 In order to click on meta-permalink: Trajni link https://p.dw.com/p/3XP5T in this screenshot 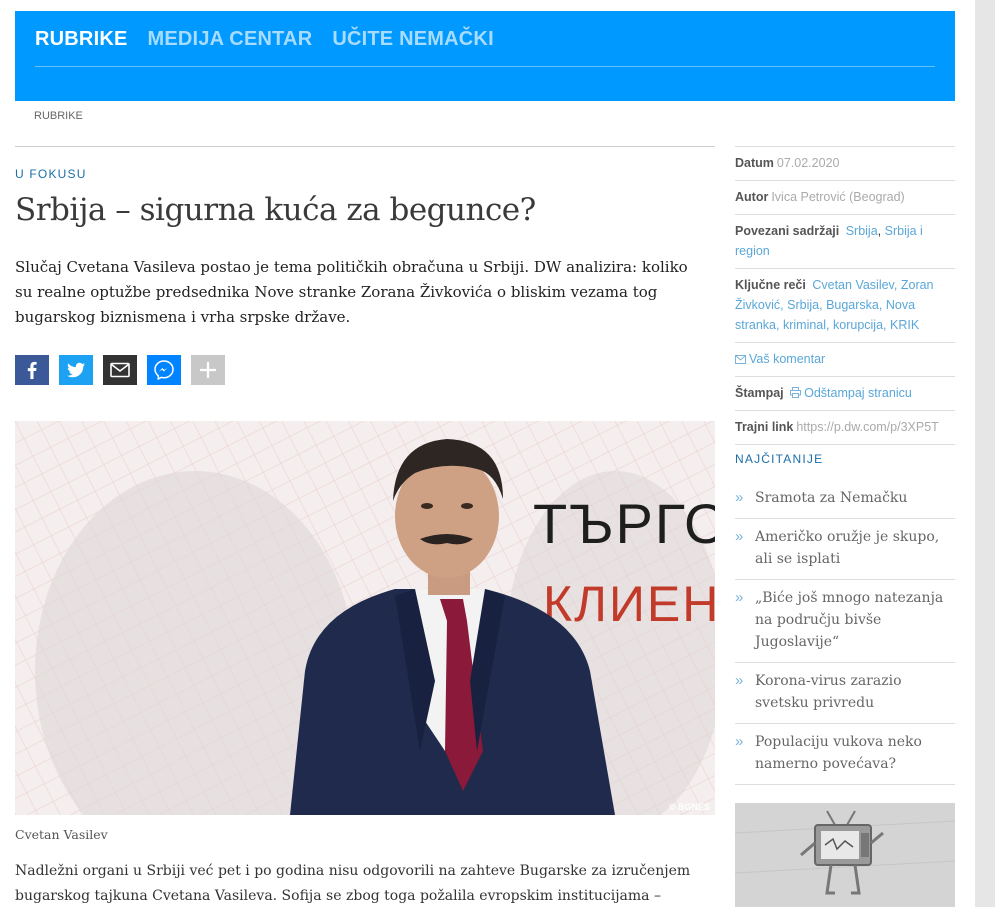, I will do `click(845, 427)`.